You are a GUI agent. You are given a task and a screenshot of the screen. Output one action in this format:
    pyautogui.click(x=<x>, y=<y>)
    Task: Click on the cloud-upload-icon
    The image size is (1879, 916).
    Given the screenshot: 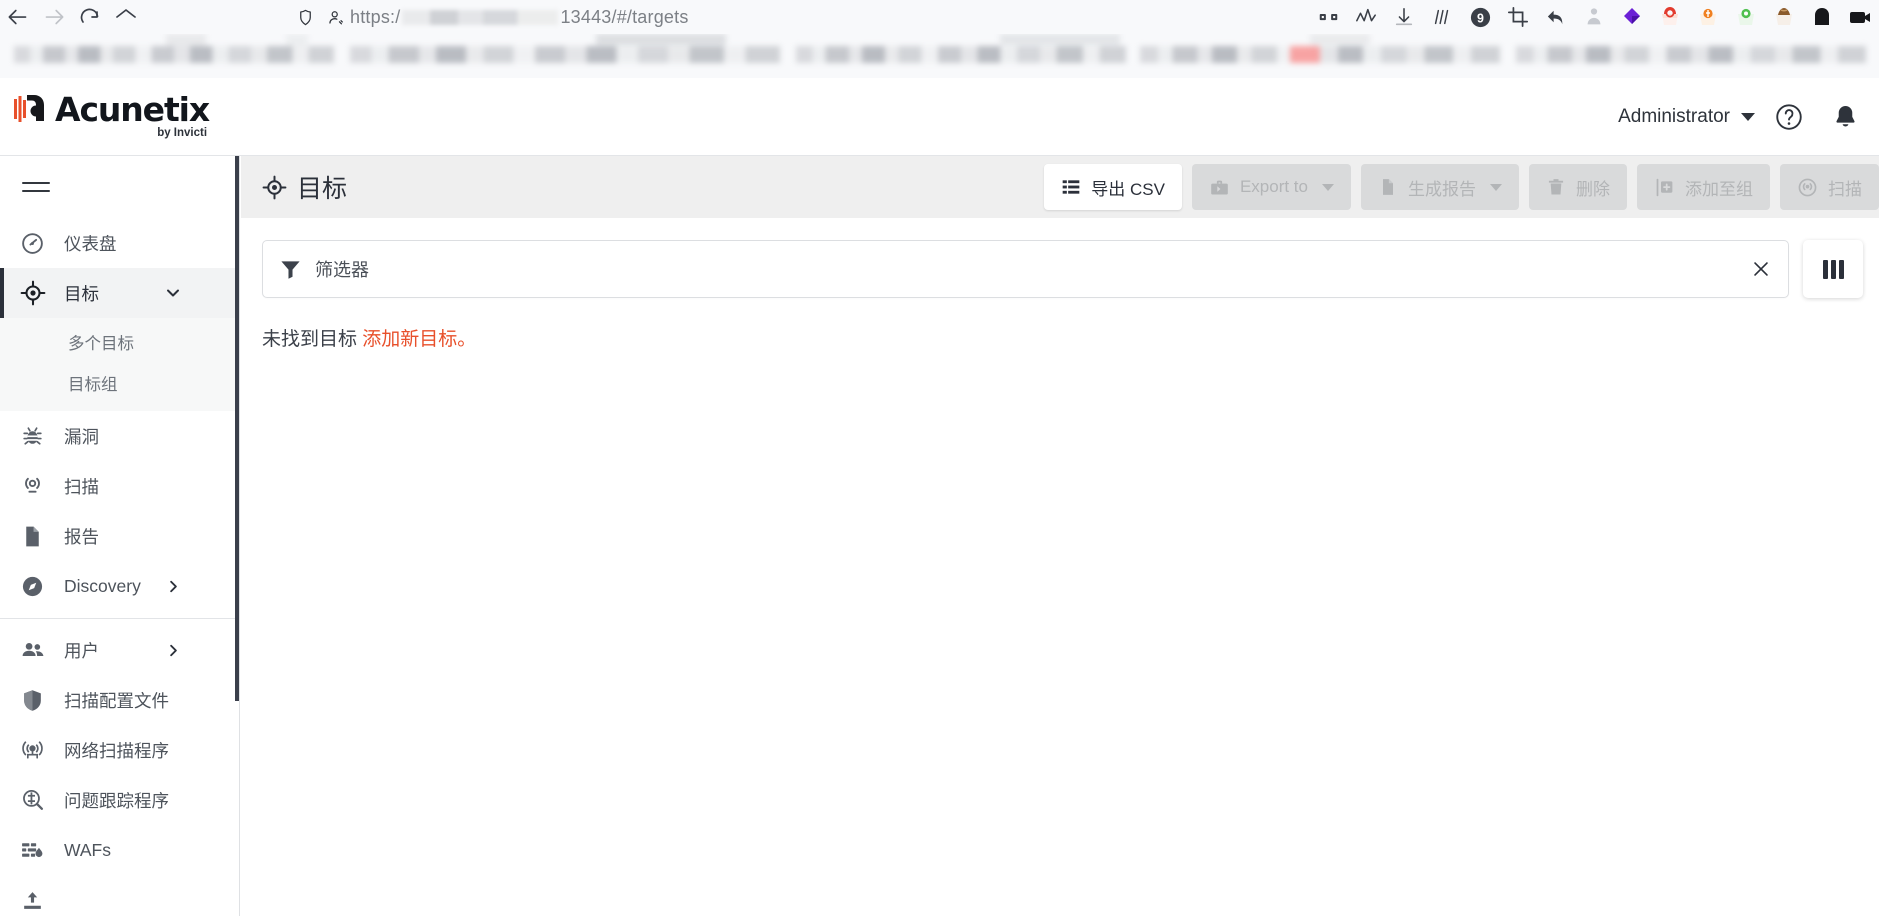 What is the action you would take?
    pyautogui.click(x=38, y=900)
    